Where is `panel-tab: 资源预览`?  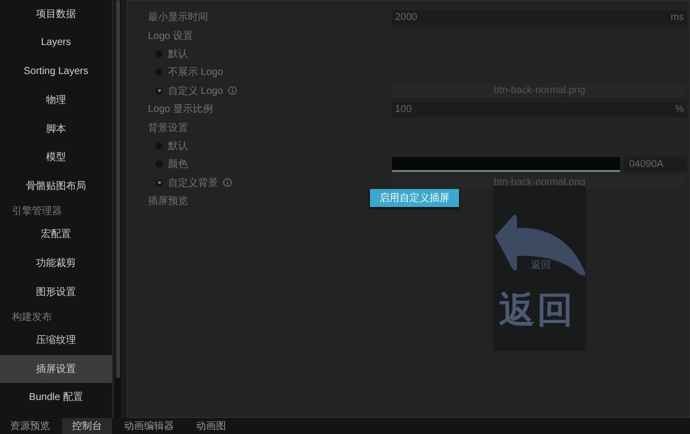
panel-tab: 资源预览 is located at coordinates (30, 426).